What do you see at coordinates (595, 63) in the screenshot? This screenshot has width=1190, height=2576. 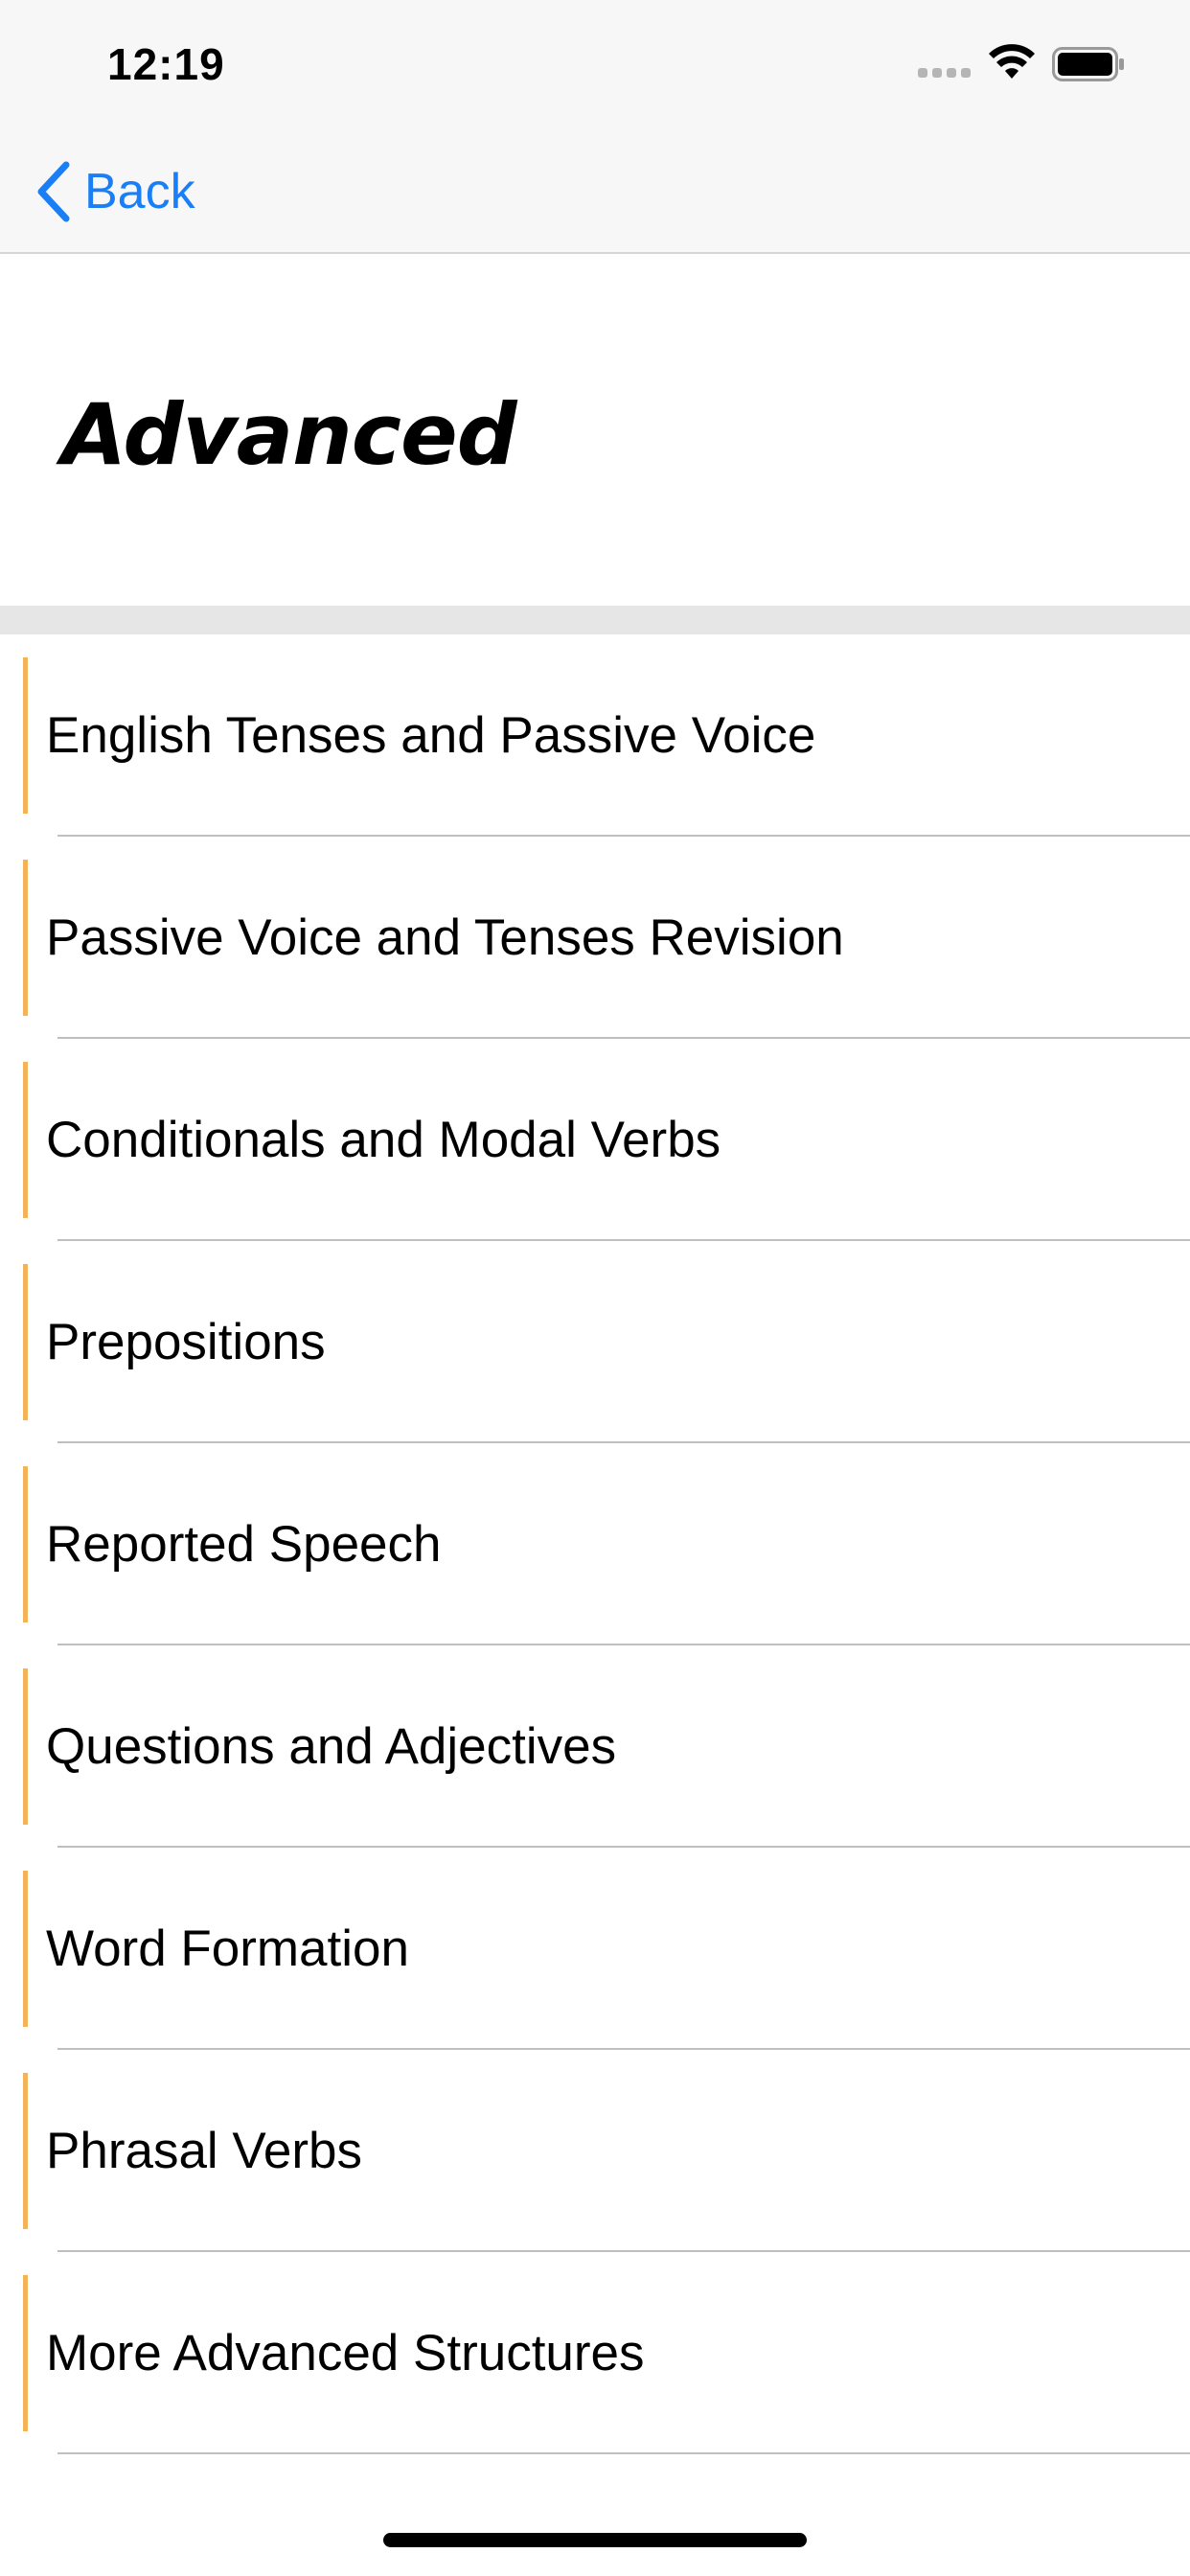 I see `status-bar: 12:19` at bounding box center [595, 63].